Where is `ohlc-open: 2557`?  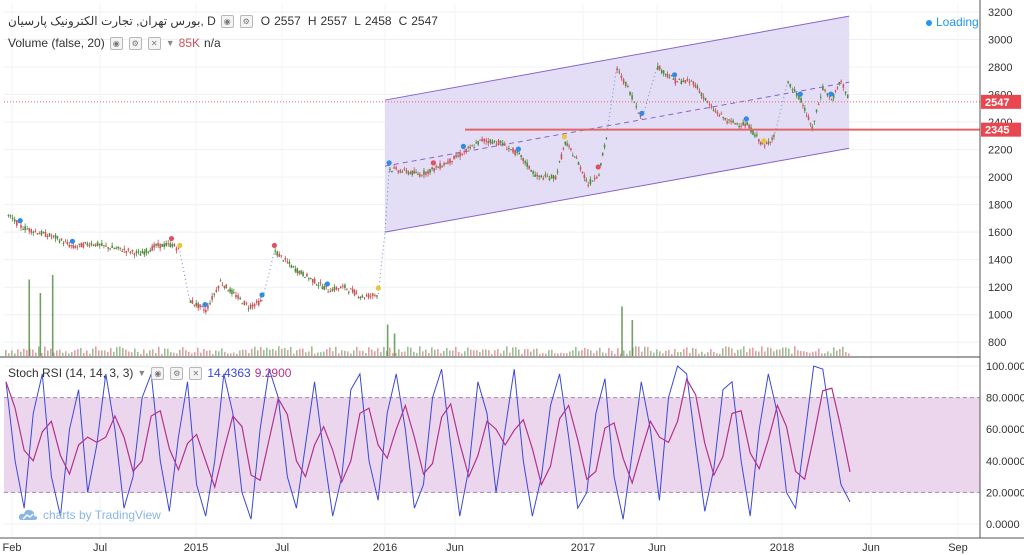 ohlc-open: 2557 is located at coordinates (287, 21).